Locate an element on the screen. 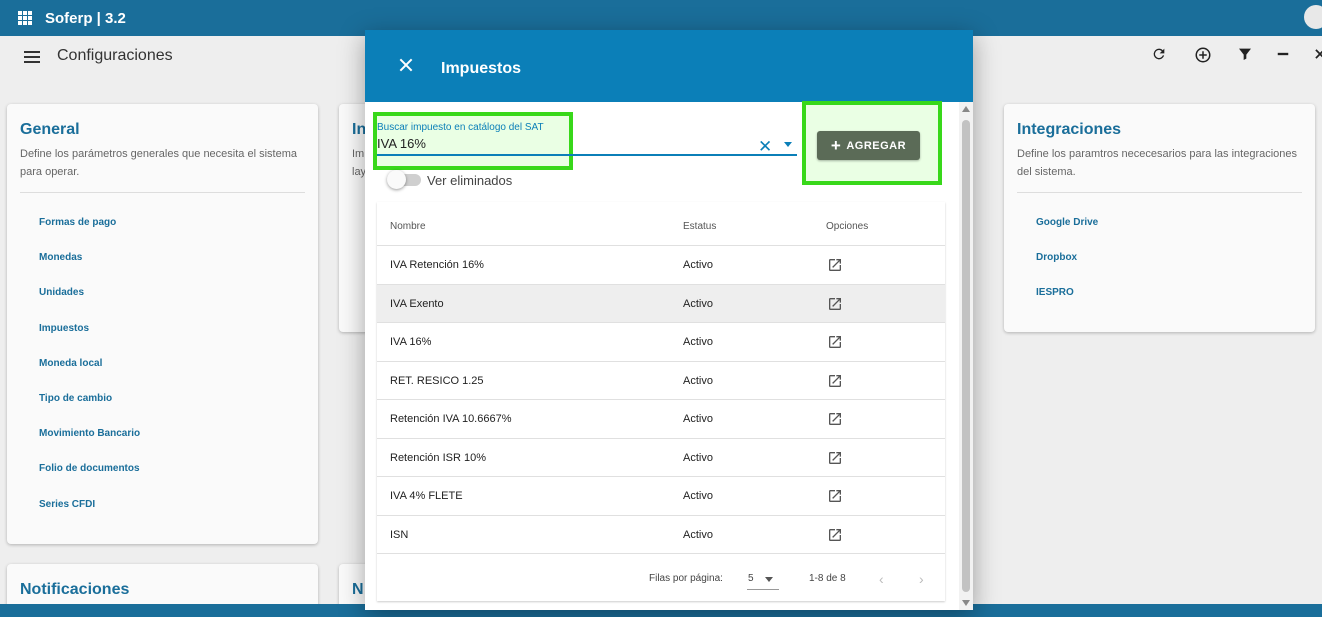 This screenshot has height=617, width=1322. pagination-range: 1-8 de 8 is located at coordinates (827, 578).